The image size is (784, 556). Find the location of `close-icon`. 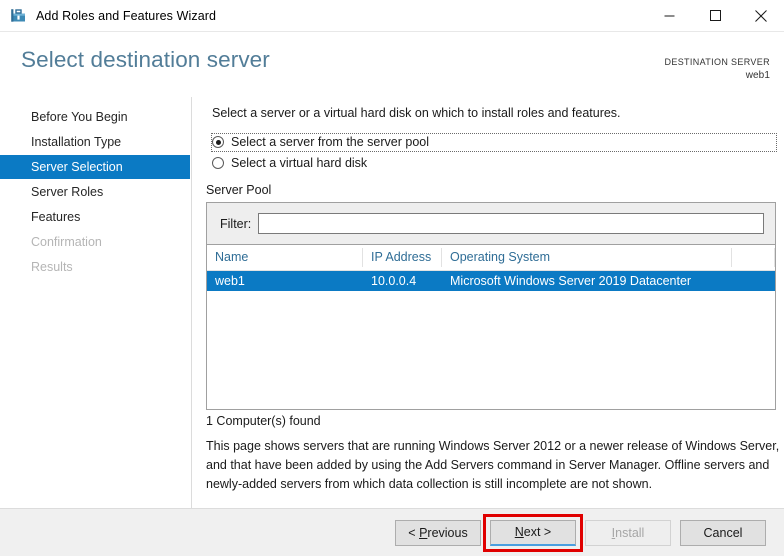

close-icon is located at coordinates (761, 15).